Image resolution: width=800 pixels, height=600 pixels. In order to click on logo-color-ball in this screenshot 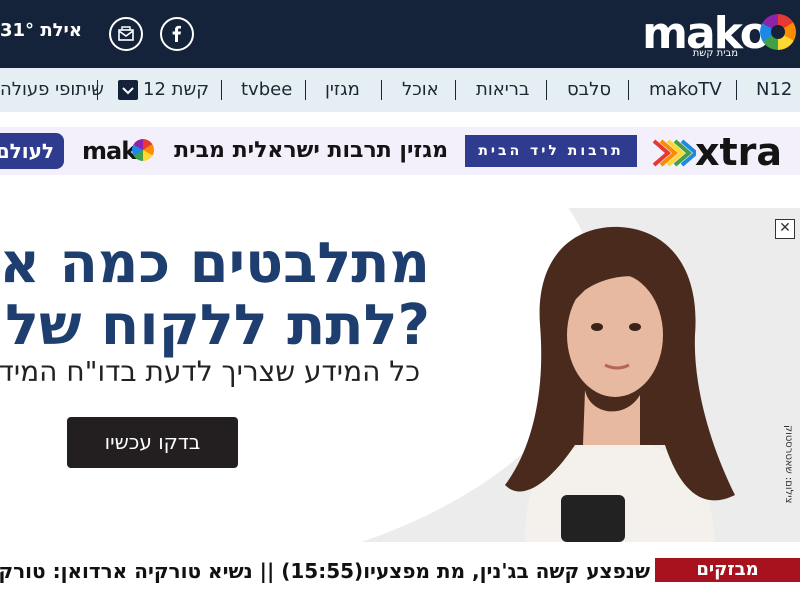, I will do `click(778, 32)`.